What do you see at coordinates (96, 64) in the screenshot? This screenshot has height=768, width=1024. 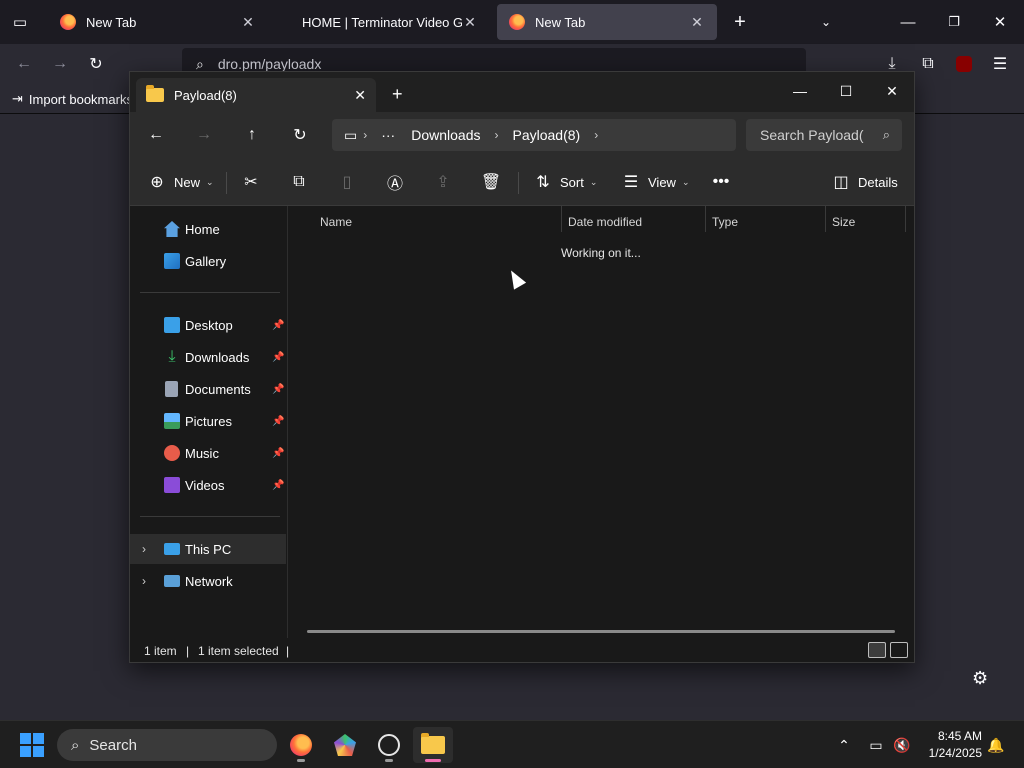 I see `reload-icon: ↻` at bounding box center [96, 64].